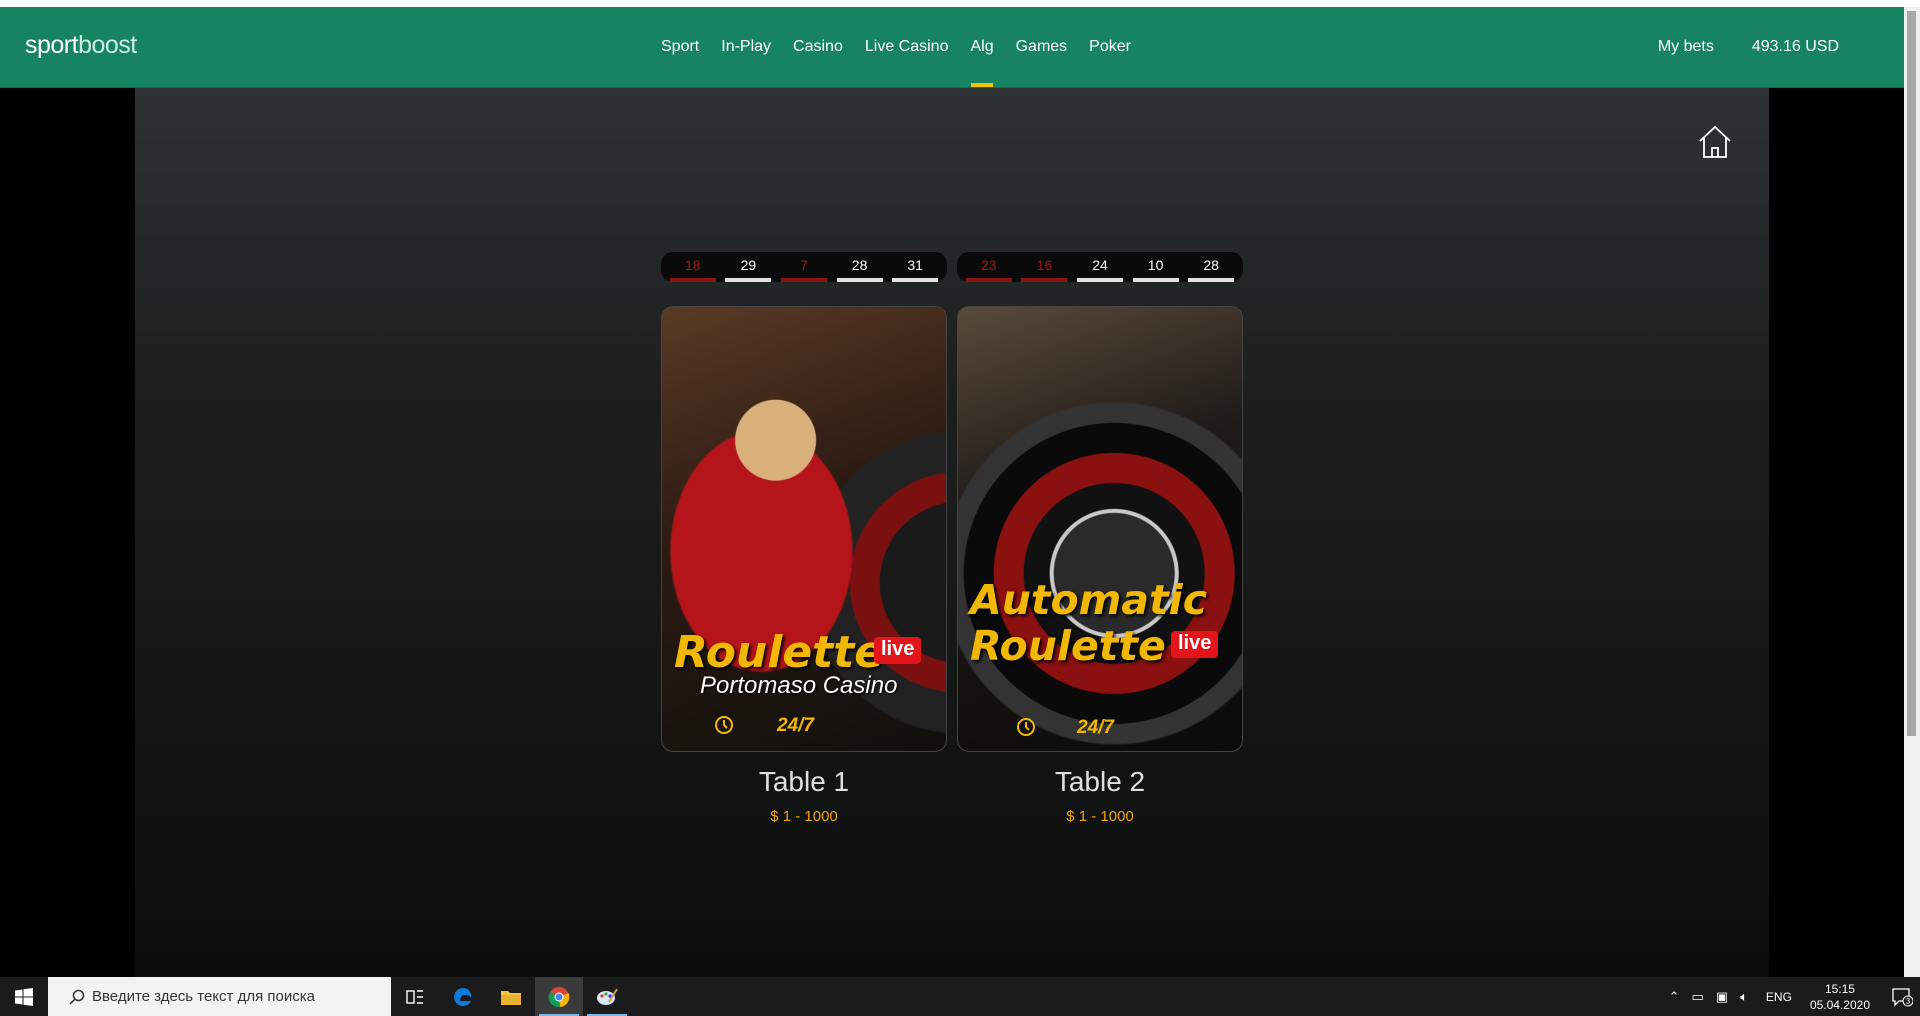  What do you see at coordinates (1068, 646) in the screenshot?
I see `card-title-line2: Roulette` at bounding box center [1068, 646].